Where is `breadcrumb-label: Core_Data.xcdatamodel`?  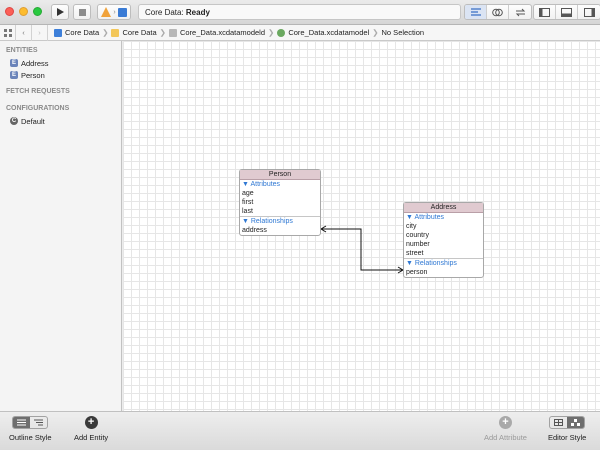 breadcrumb-label: Core_Data.xcdatamodel is located at coordinates (329, 32).